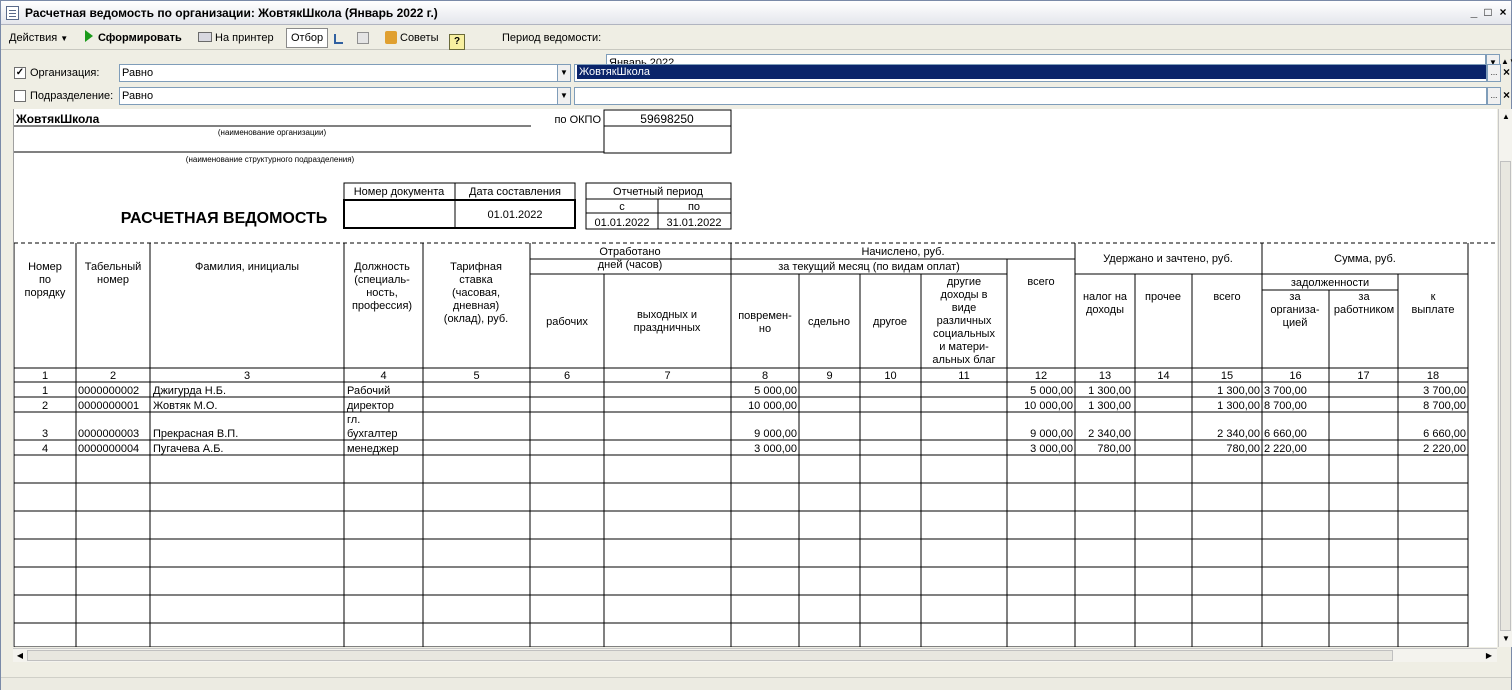 The height and width of the screenshot is (690, 1512). What do you see at coordinates (476, 280) in the screenshot?
I see `column-header: ставка` at bounding box center [476, 280].